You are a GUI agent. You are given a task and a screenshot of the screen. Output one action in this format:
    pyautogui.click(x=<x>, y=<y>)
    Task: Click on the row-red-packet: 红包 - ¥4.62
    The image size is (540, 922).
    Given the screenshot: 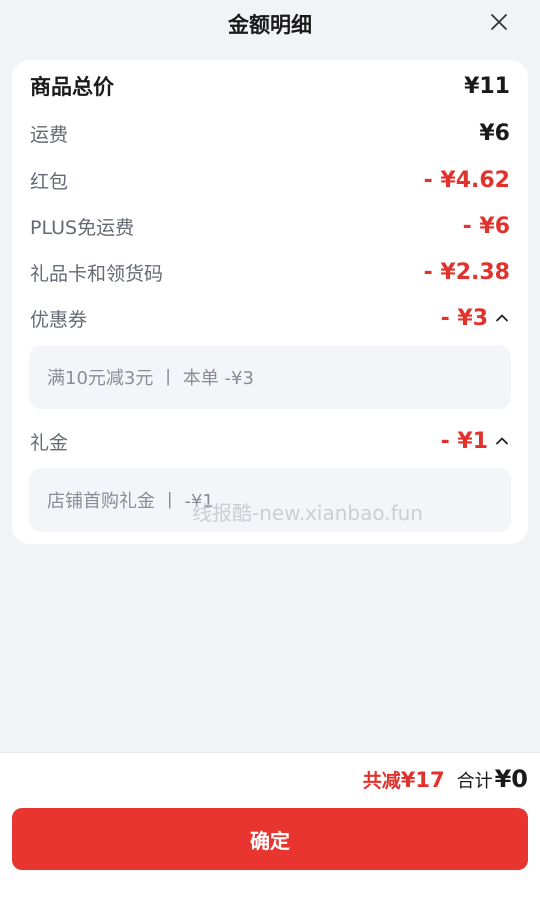 What is the action you would take?
    pyautogui.click(x=270, y=180)
    